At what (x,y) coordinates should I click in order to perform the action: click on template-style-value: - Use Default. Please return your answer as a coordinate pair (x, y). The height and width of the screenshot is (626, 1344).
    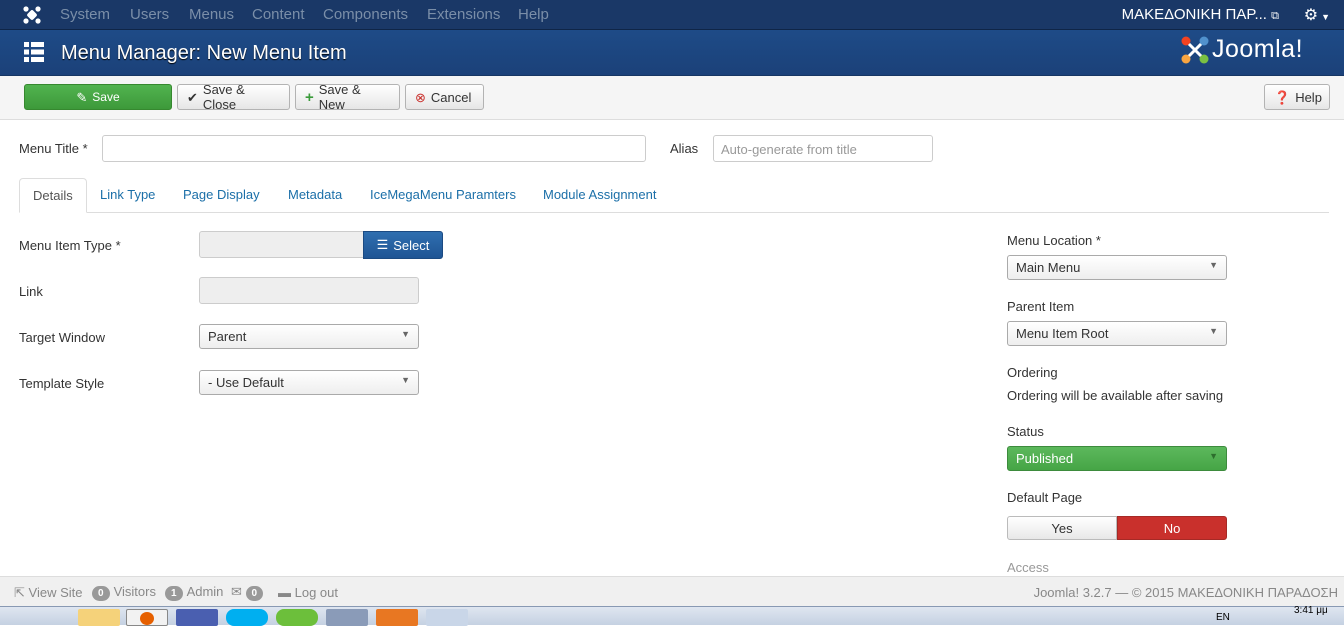
    Looking at the image, I should click on (246, 382).